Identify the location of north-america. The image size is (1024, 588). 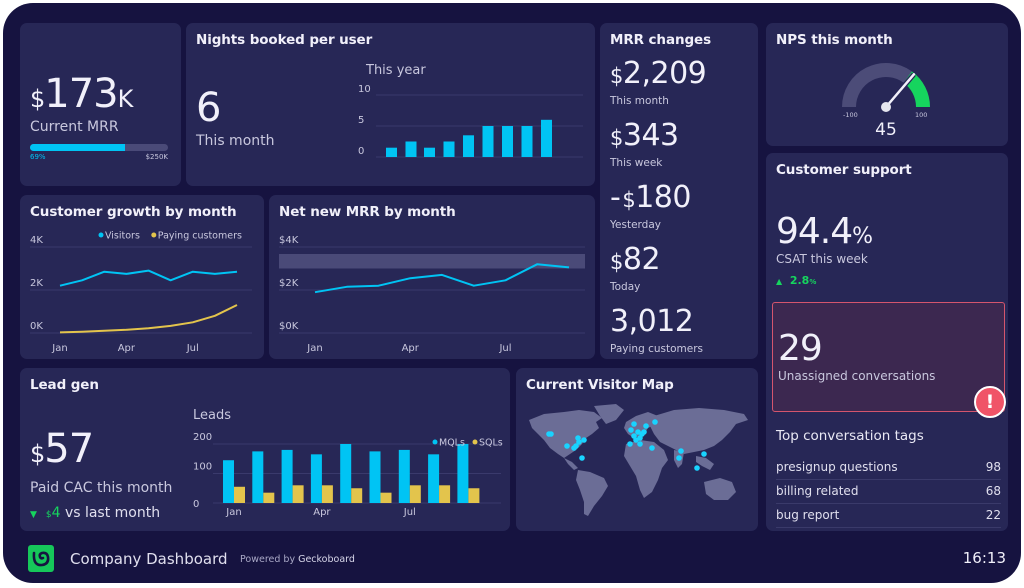
(565, 434).